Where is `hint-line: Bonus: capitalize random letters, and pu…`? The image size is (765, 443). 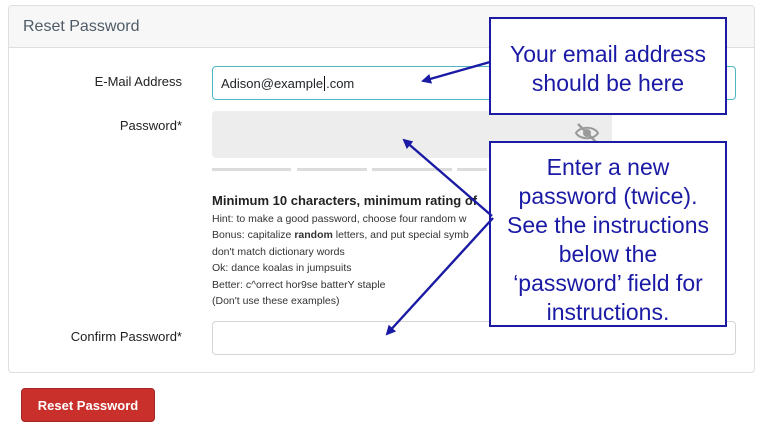 hint-line: Bonus: capitalize random letters, and pu… is located at coordinates (340, 235).